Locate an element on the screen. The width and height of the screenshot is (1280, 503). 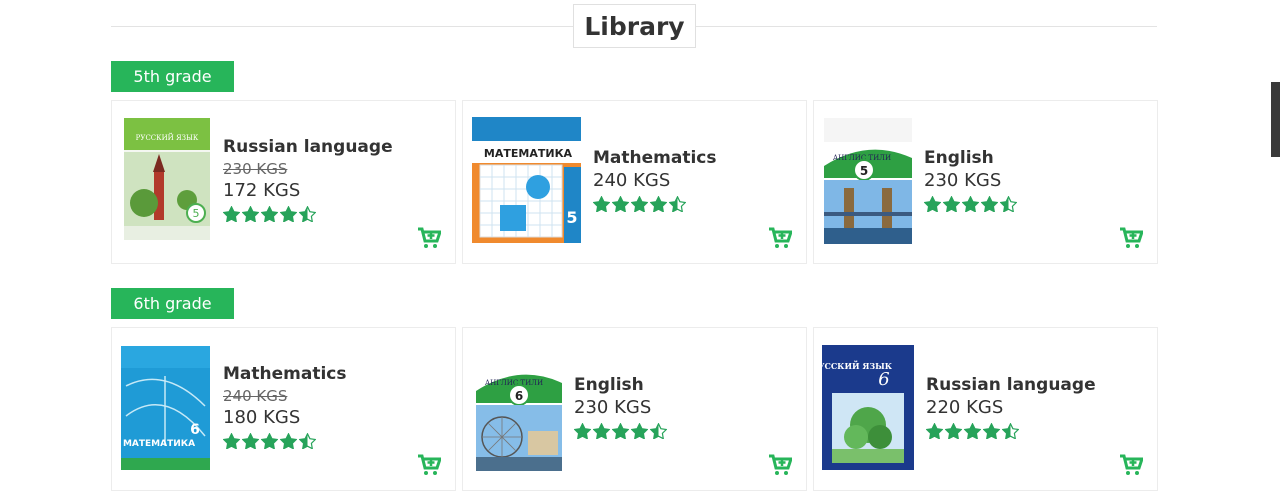
book-cover: МАТЕМАТИКА 5 is located at coordinates (526, 180).